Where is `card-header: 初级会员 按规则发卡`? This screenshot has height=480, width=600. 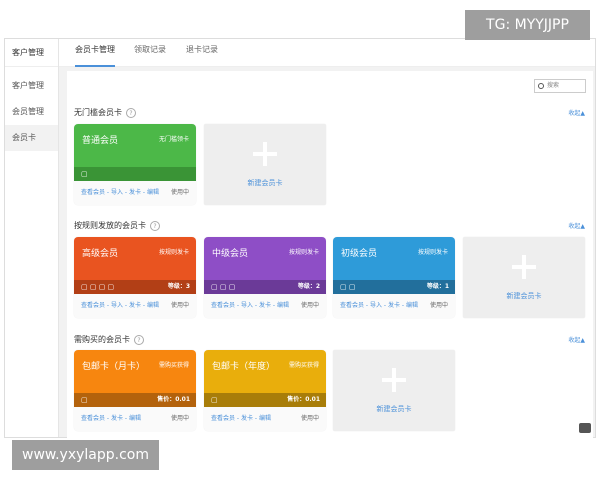 card-header: 初级会员 按规则发卡 is located at coordinates (394, 258).